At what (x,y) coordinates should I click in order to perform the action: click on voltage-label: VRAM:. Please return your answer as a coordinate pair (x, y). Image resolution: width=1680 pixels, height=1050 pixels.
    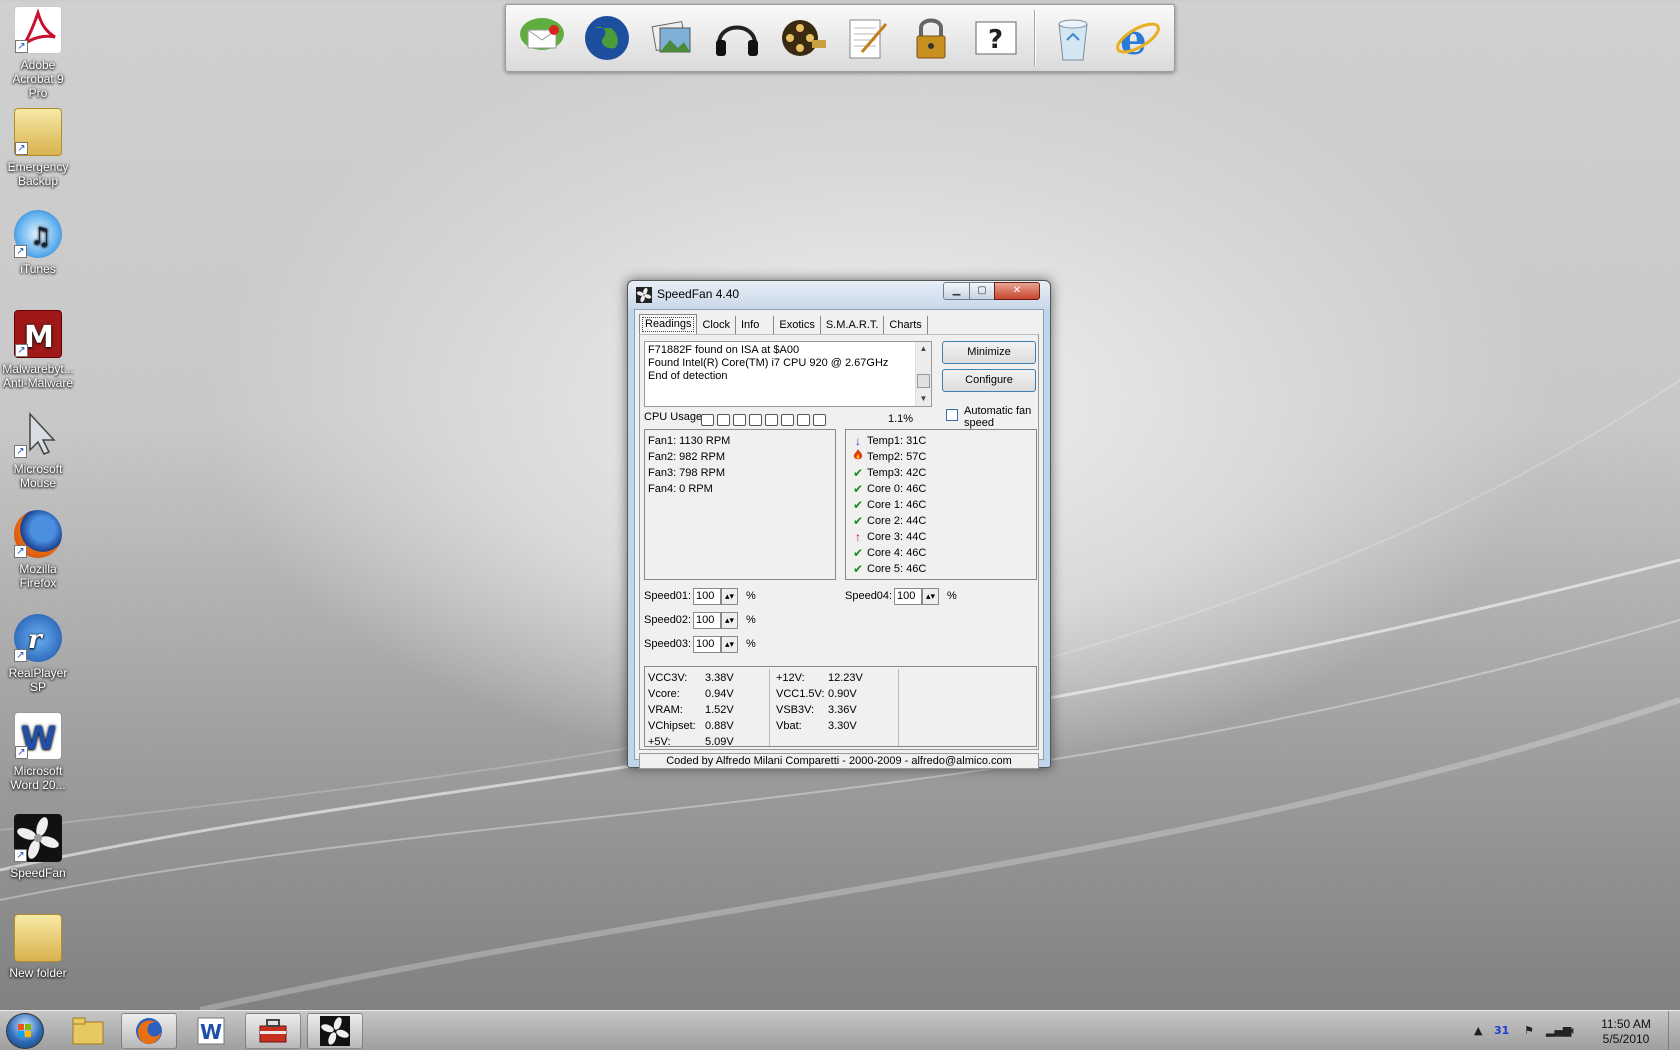
    Looking at the image, I should click on (665, 710).